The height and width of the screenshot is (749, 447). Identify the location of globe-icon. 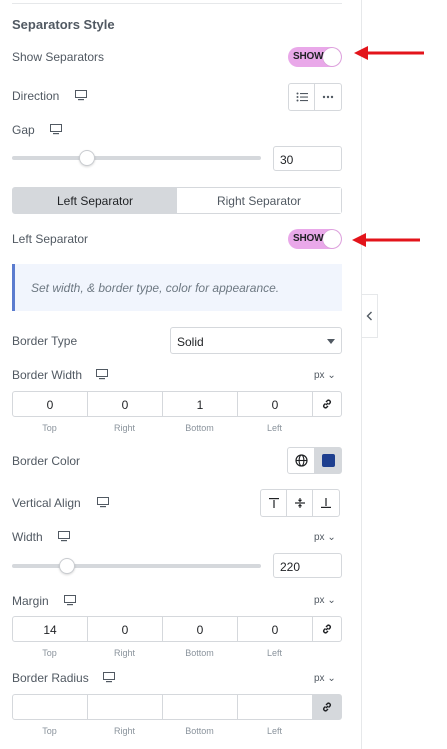
(301, 460).